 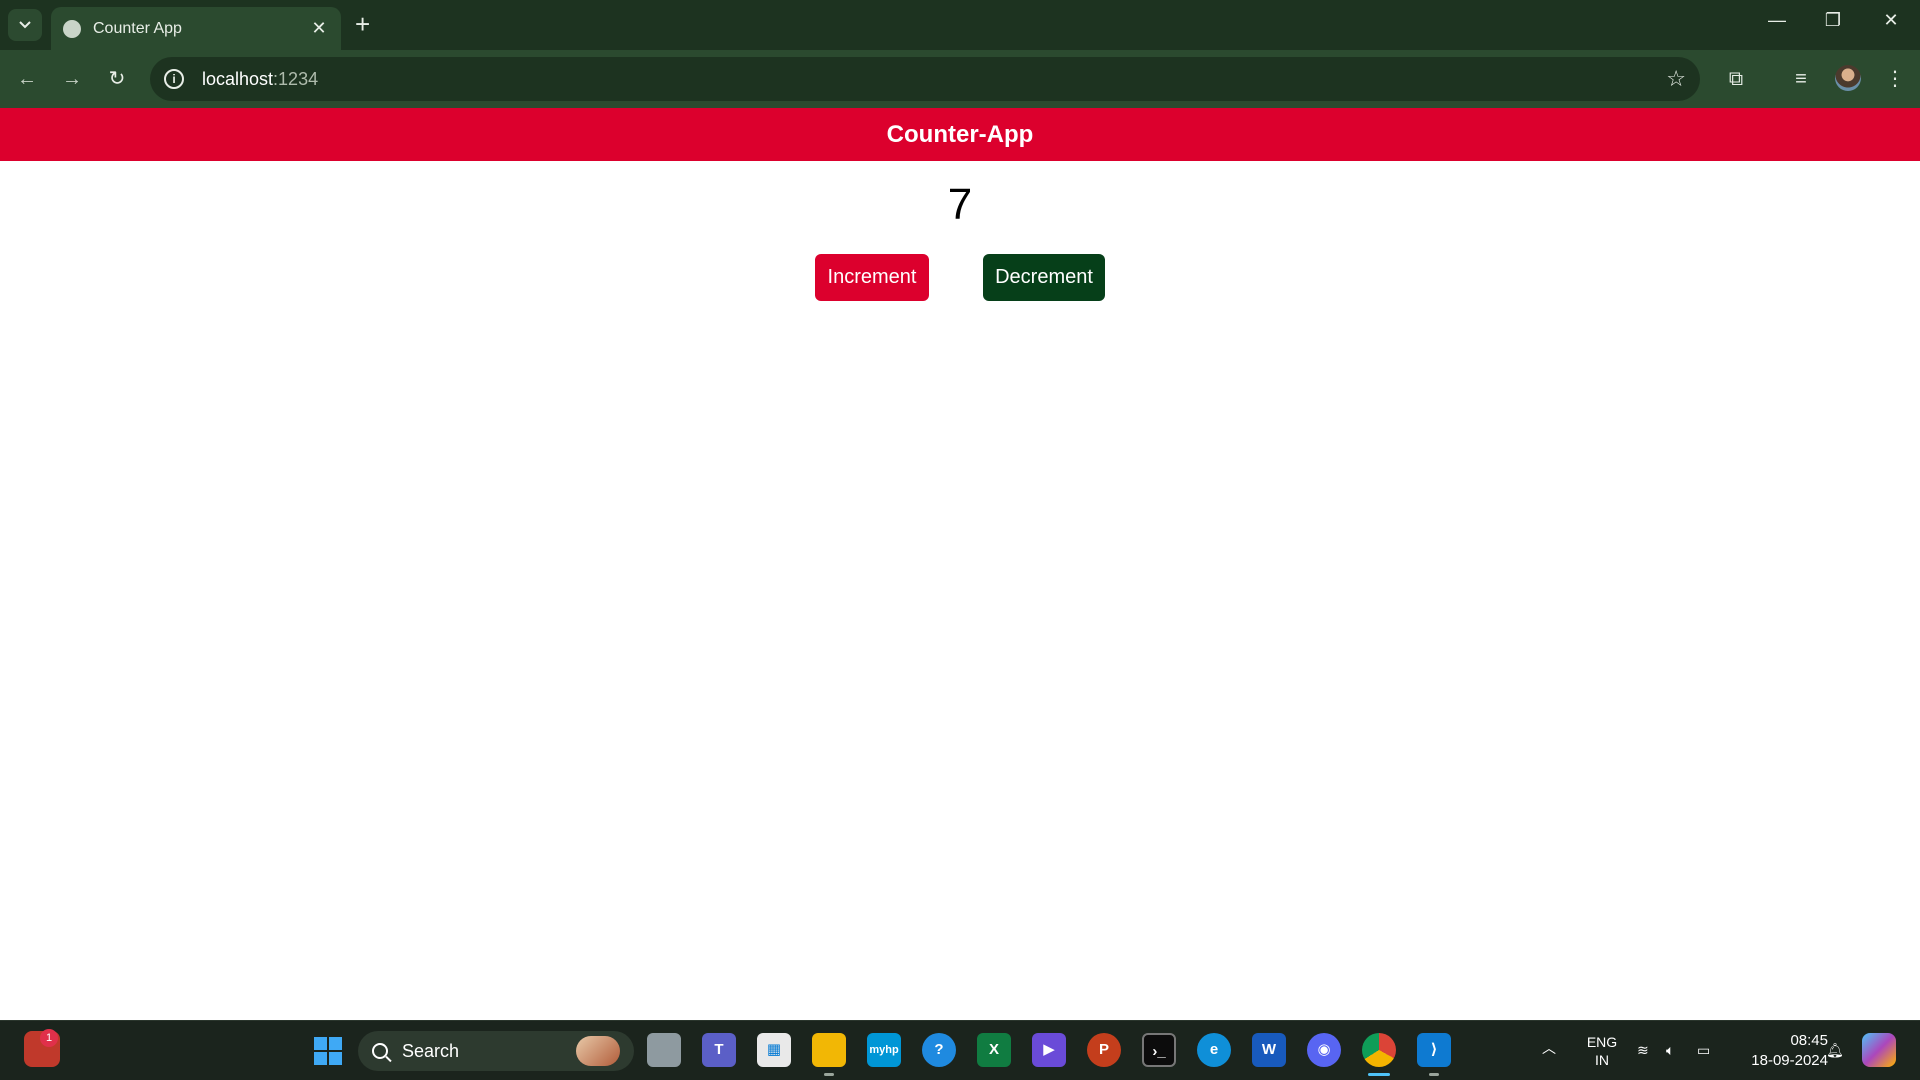 I want to click on clock: 08:45 18-09-2024, so click(x=1780, y=1051).